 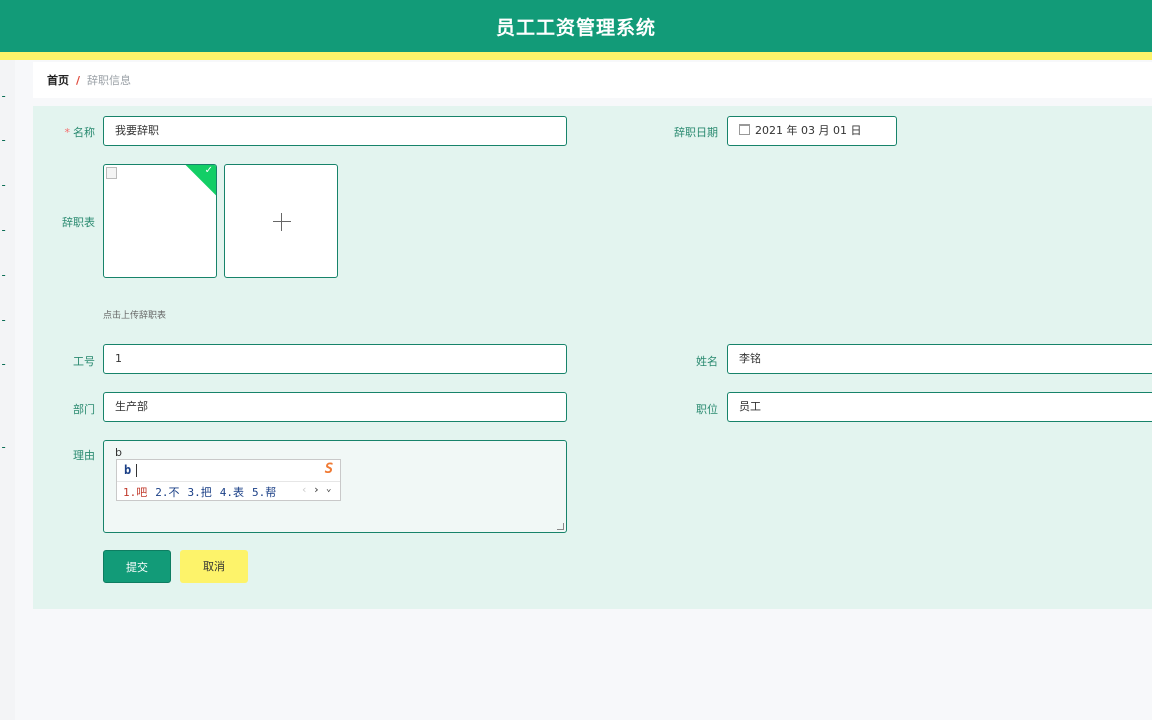 What do you see at coordinates (7, 390) in the screenshot?
I see `sidebar: -- -- -- -- -- -- -- --` at bounding box center [7, 390].